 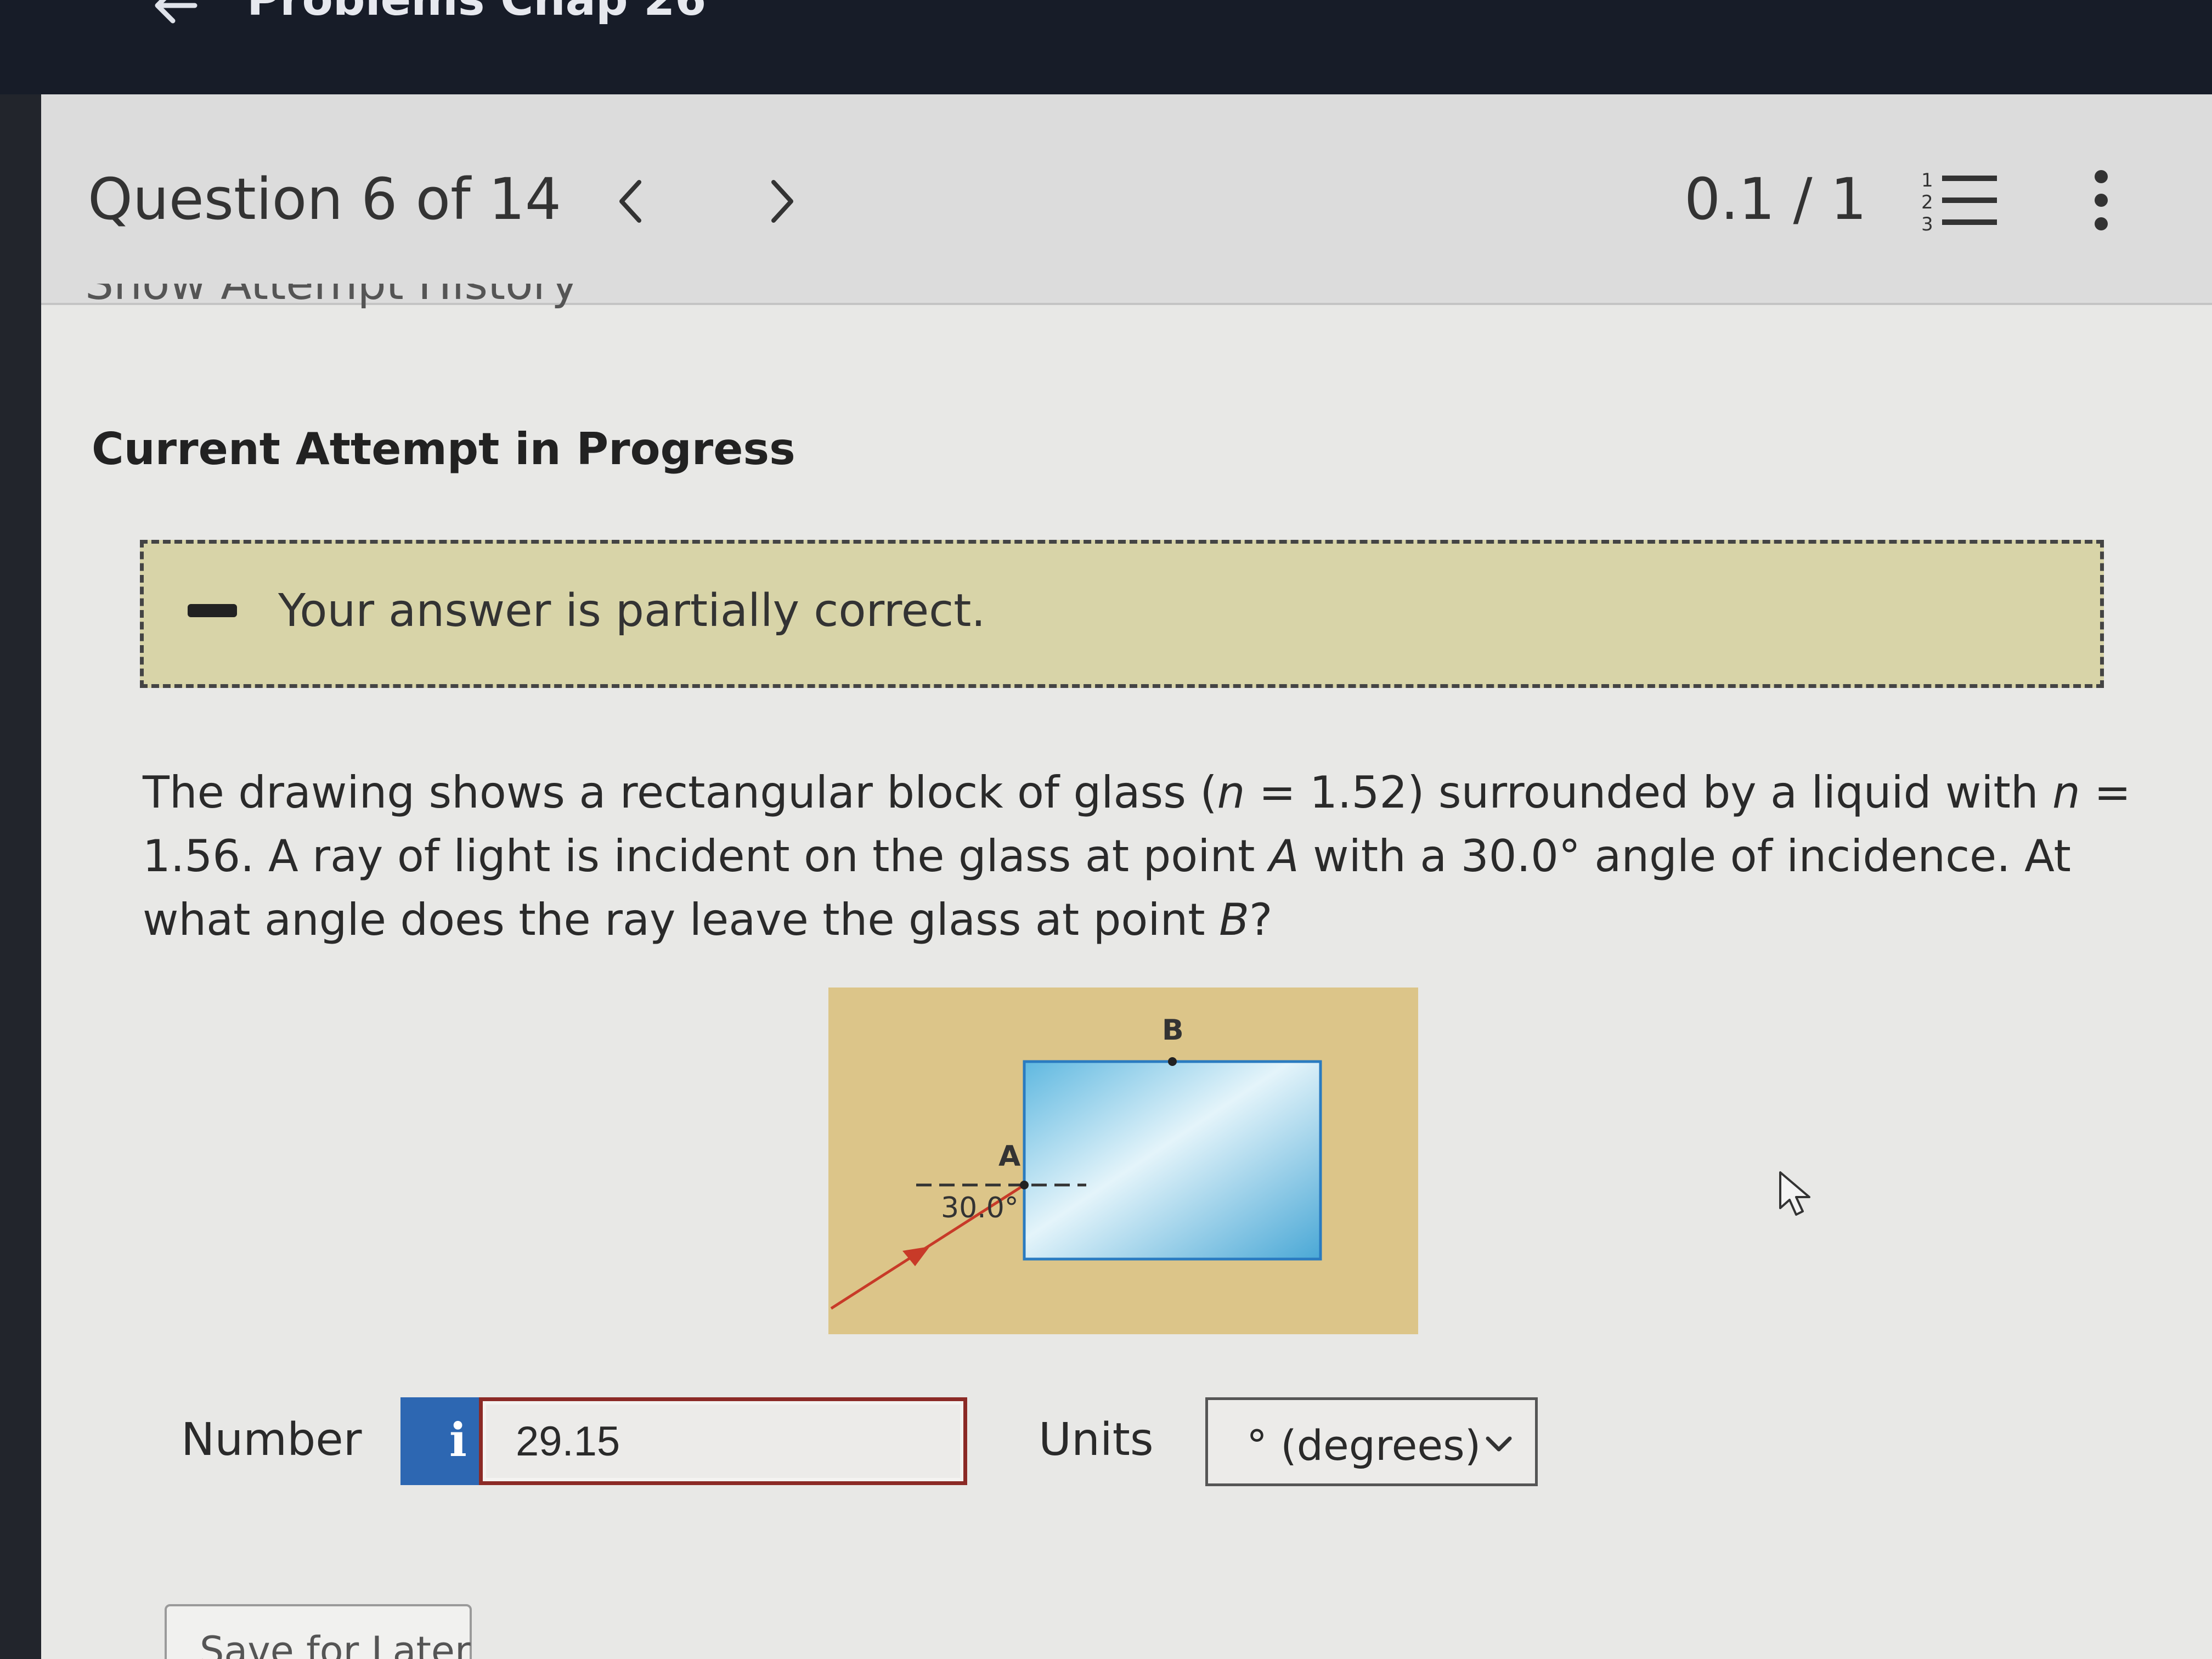 What do you see at coordinates (1096, 1440) in the screenshot?
I see `units-label: Units` at bounding box center [1096, 1440].